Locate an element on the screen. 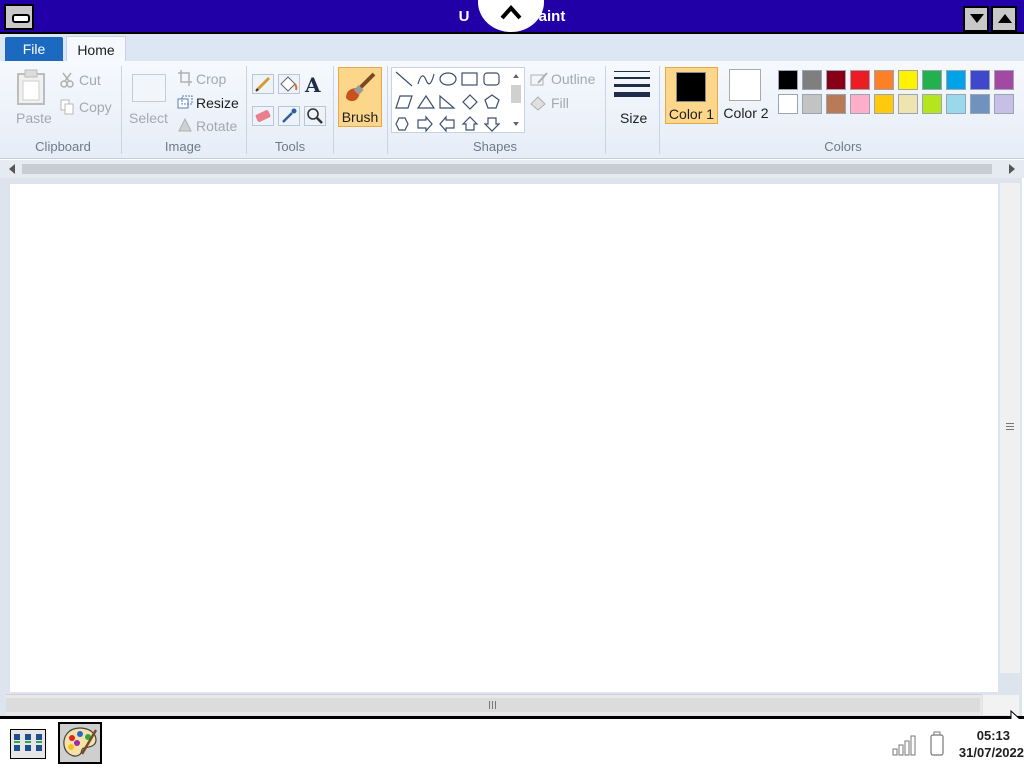  eraser-tool is located at coordinates (263, 116).